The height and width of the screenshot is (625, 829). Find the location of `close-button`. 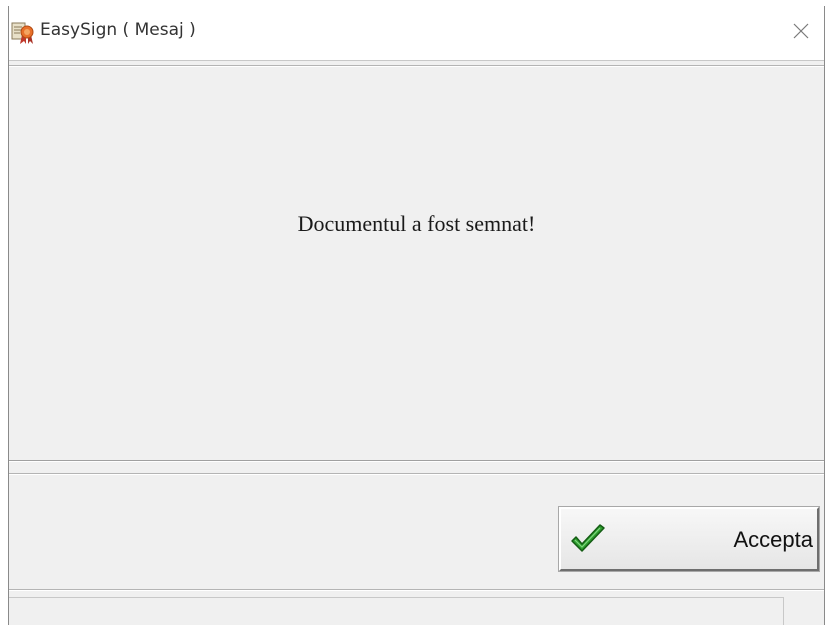

close-button is located at coordinates (801, 33).